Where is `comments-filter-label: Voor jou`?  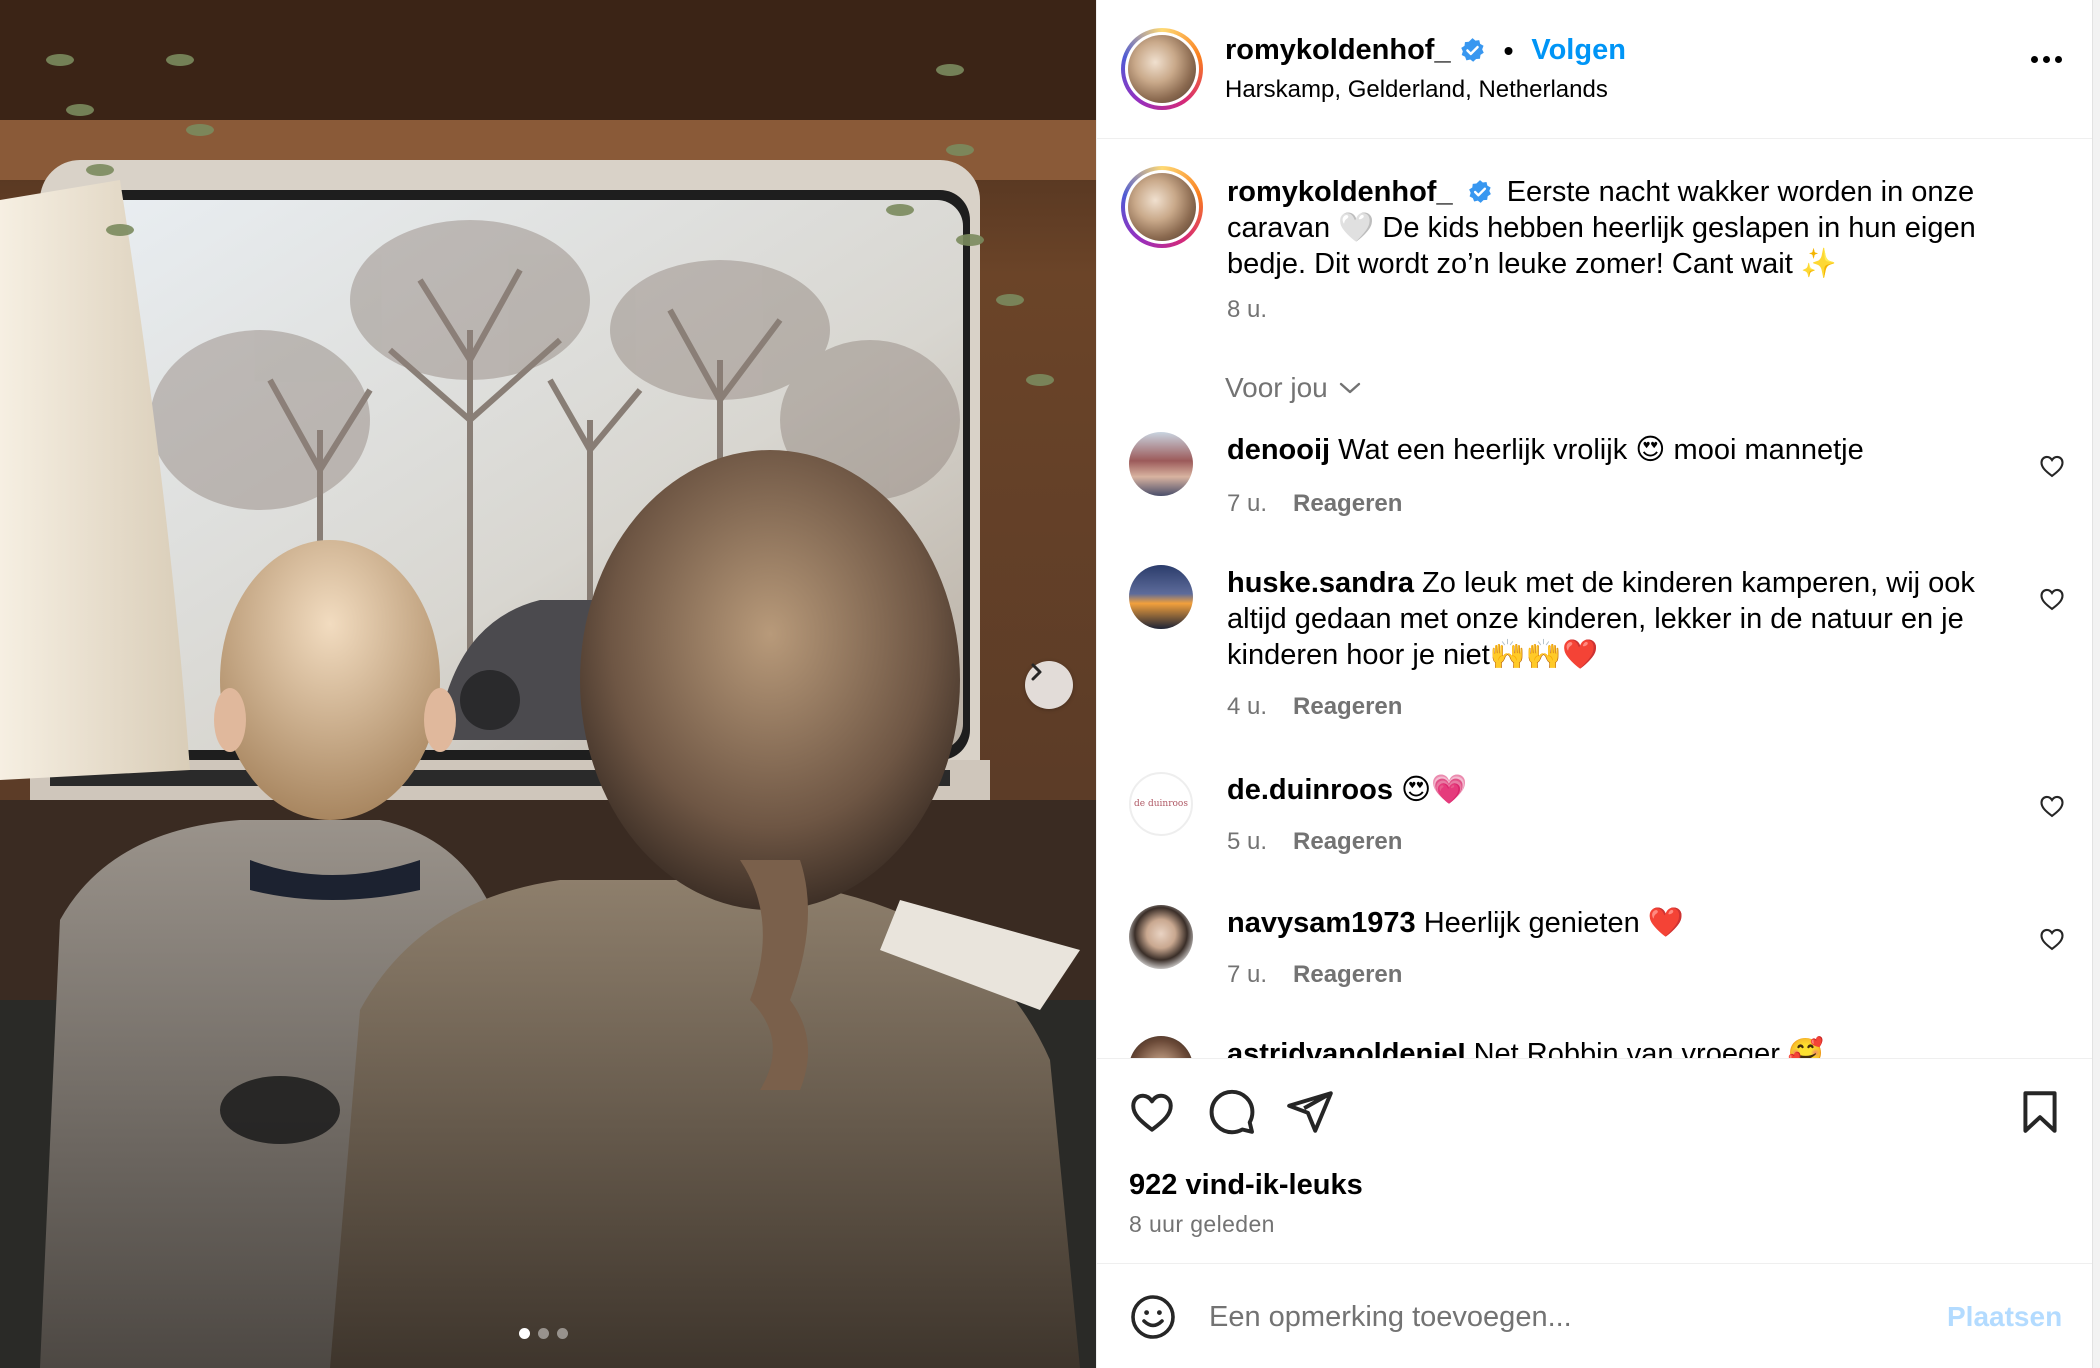 comments-filter-label: Voor jou is located at coordinates (1276, 387).